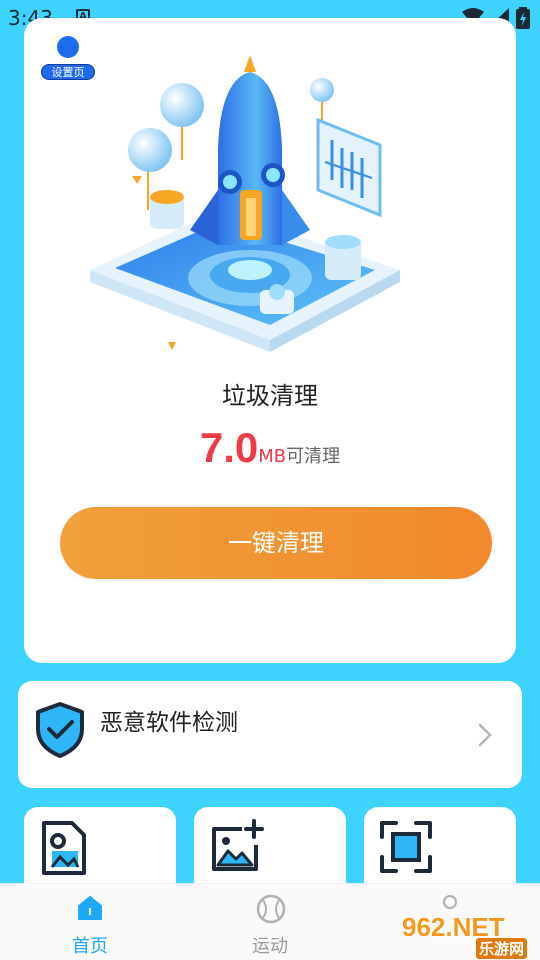 The width and height of the screenshot is (540, 960). Describe the element at coordinates (90, 946) in the screenshot. I see `nav-label-home: 首页` at that location.